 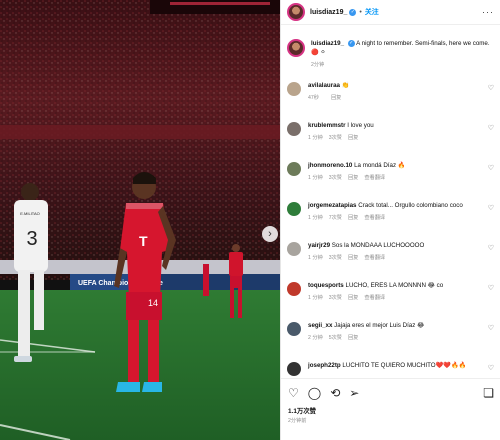 What do you see at coordinates (391, 393) in the screenshot?
I see `action-bar: ♡ ◯ ⟲ ➢ ❏` at bounding box center [391, 393].